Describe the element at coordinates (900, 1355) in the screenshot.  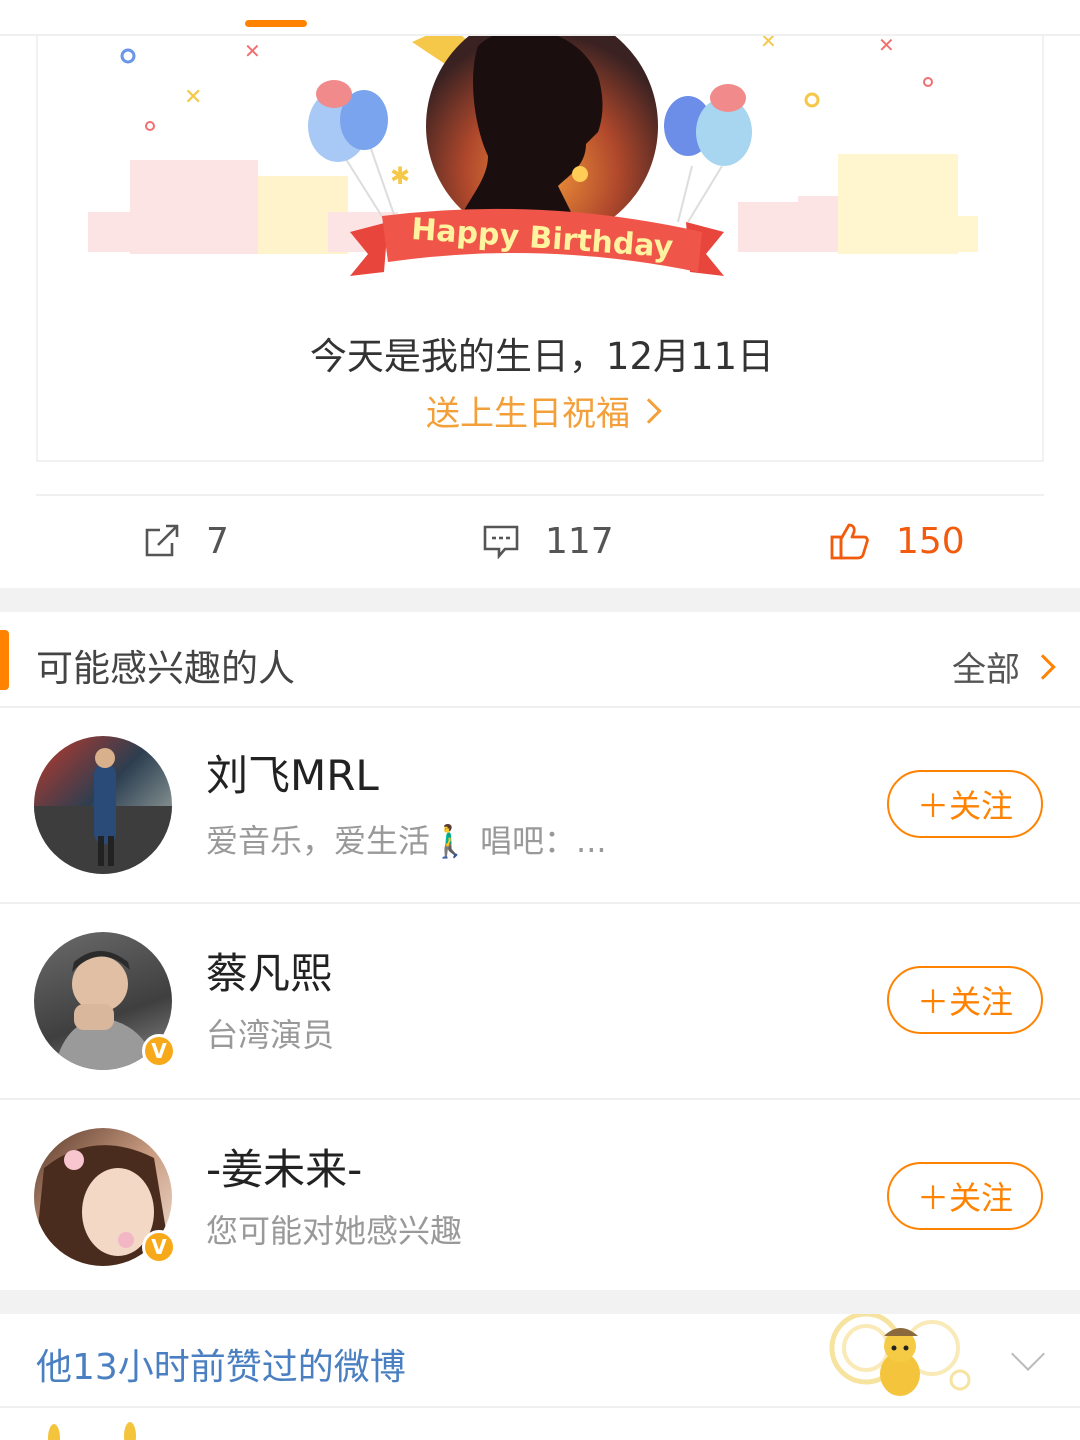
I see `pikachu-decoration` at that location.